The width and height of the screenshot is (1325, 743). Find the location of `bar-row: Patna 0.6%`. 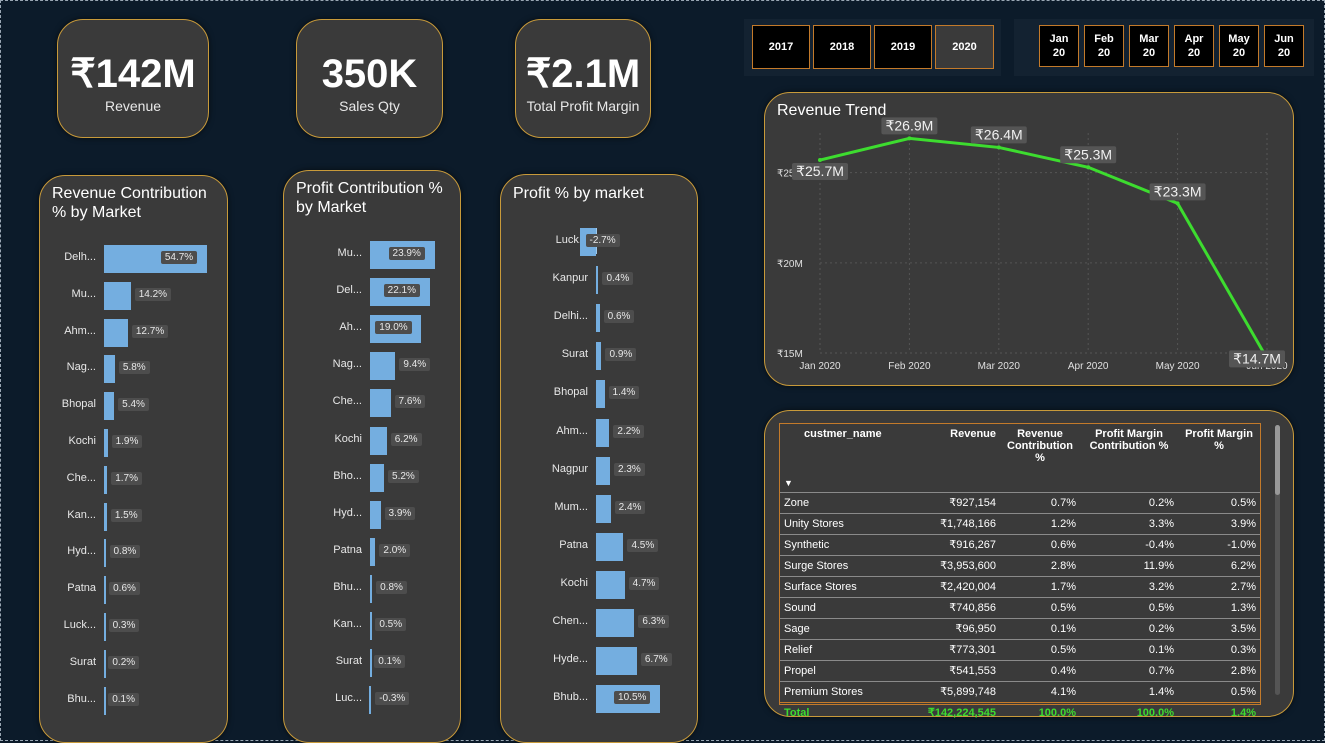

bar-row: Patna 0.6% is located at coordinates (133, 590).